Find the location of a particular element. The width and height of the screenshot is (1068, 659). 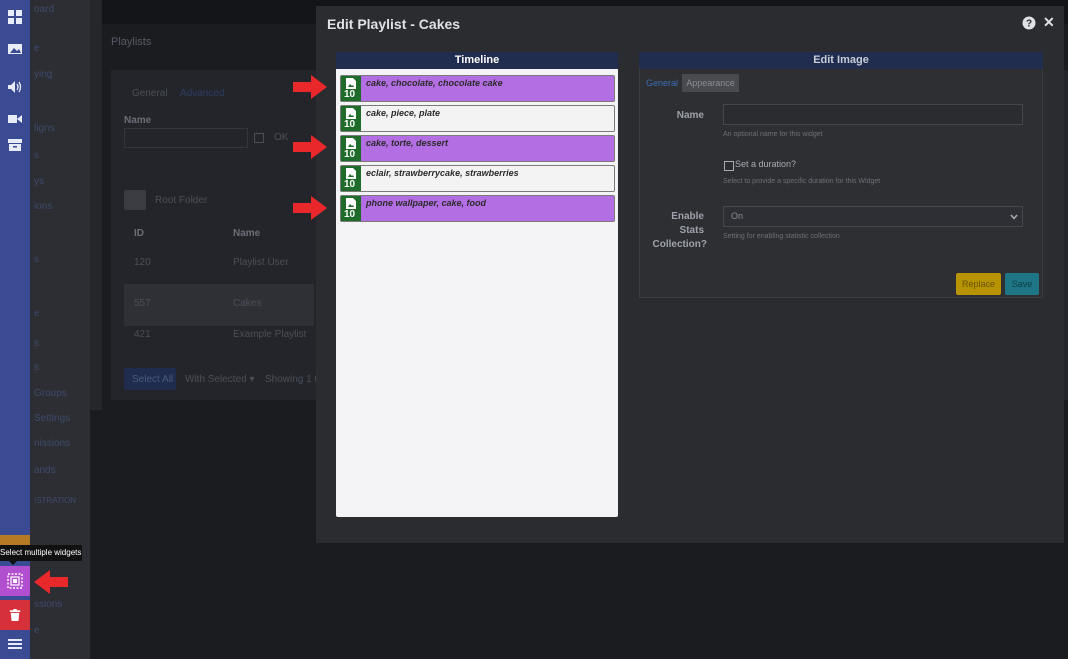

sidebar-item: Settings is located at coordinates (52, 418).